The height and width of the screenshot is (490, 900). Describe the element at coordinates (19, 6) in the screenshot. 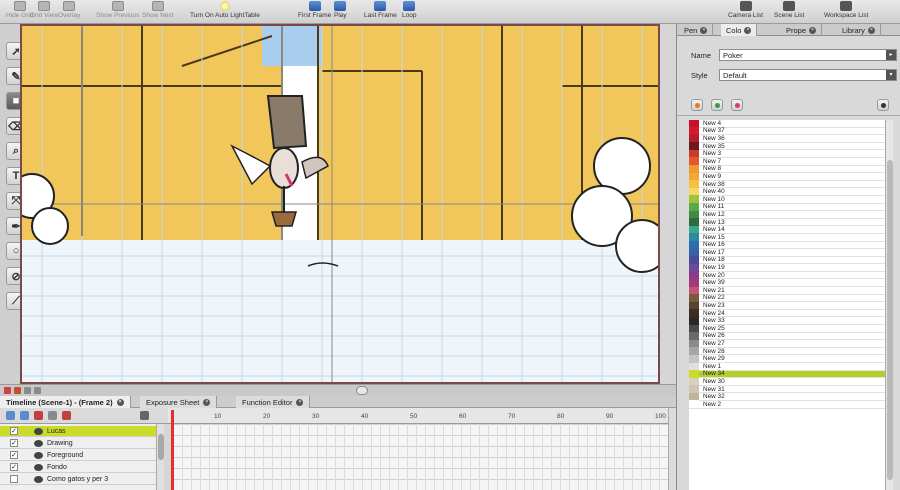

I see `grid-icon` at that location.